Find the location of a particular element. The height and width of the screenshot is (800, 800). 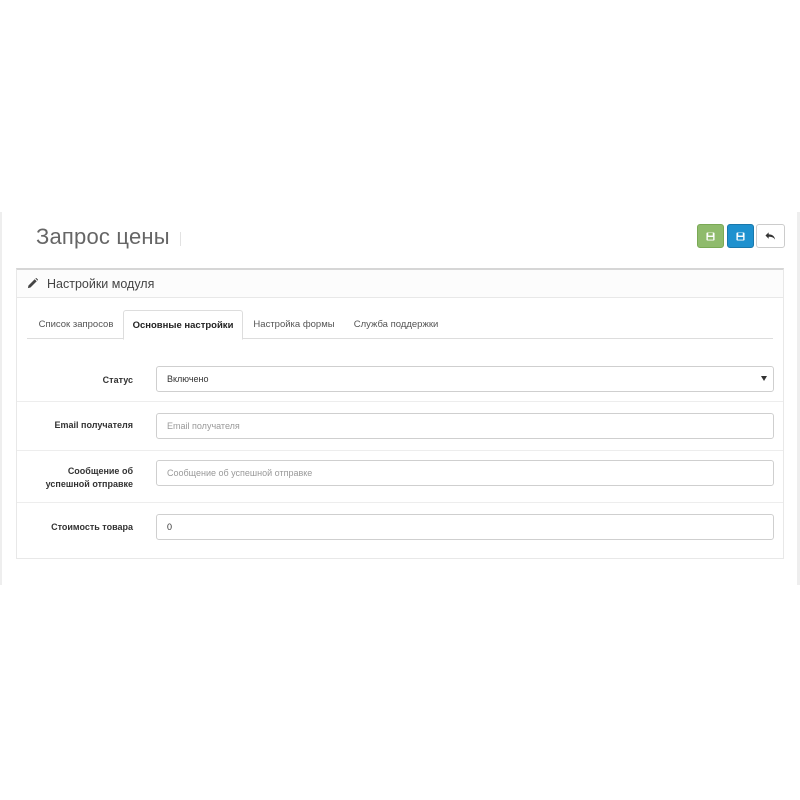

success-message-label-line1: Сообщение об is located at coordinates (100, 471).